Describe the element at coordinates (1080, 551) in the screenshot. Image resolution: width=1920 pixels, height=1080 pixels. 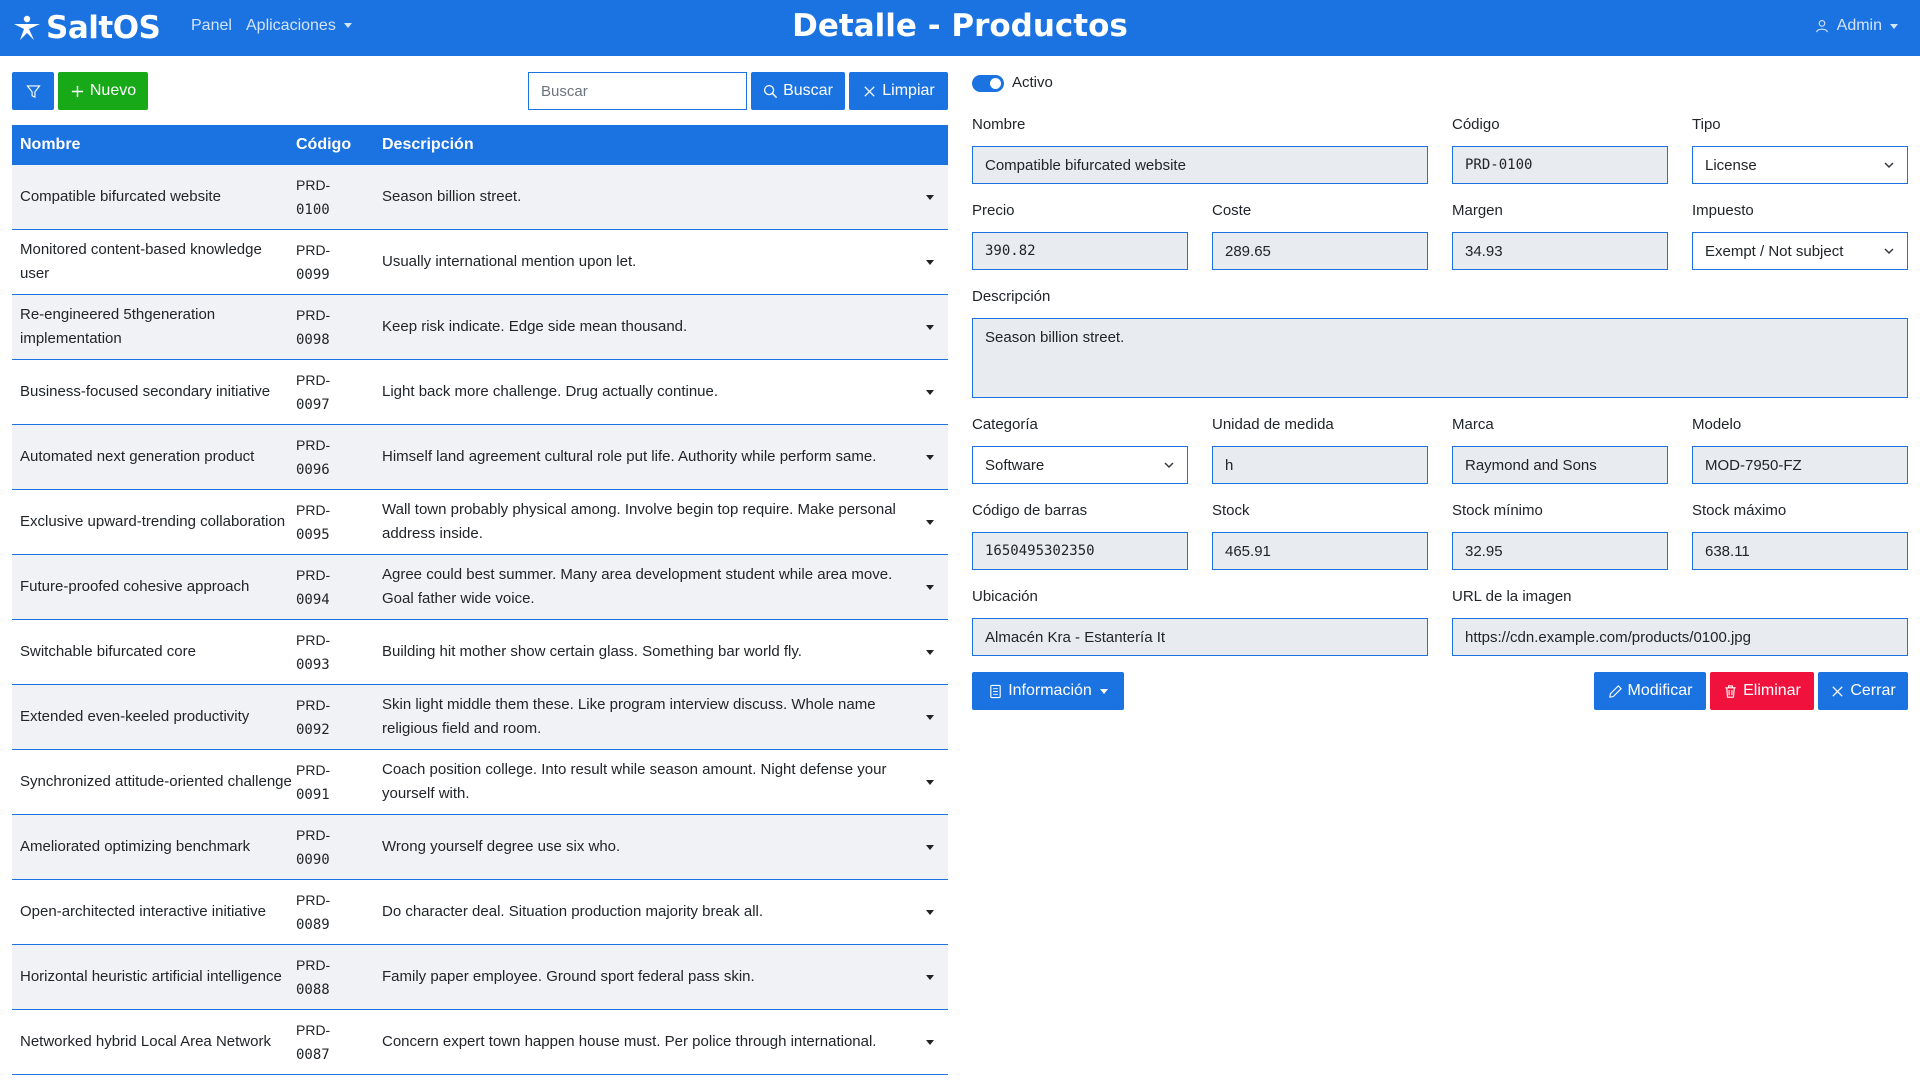
I see `barcode-field: 1650495302350` at that location.